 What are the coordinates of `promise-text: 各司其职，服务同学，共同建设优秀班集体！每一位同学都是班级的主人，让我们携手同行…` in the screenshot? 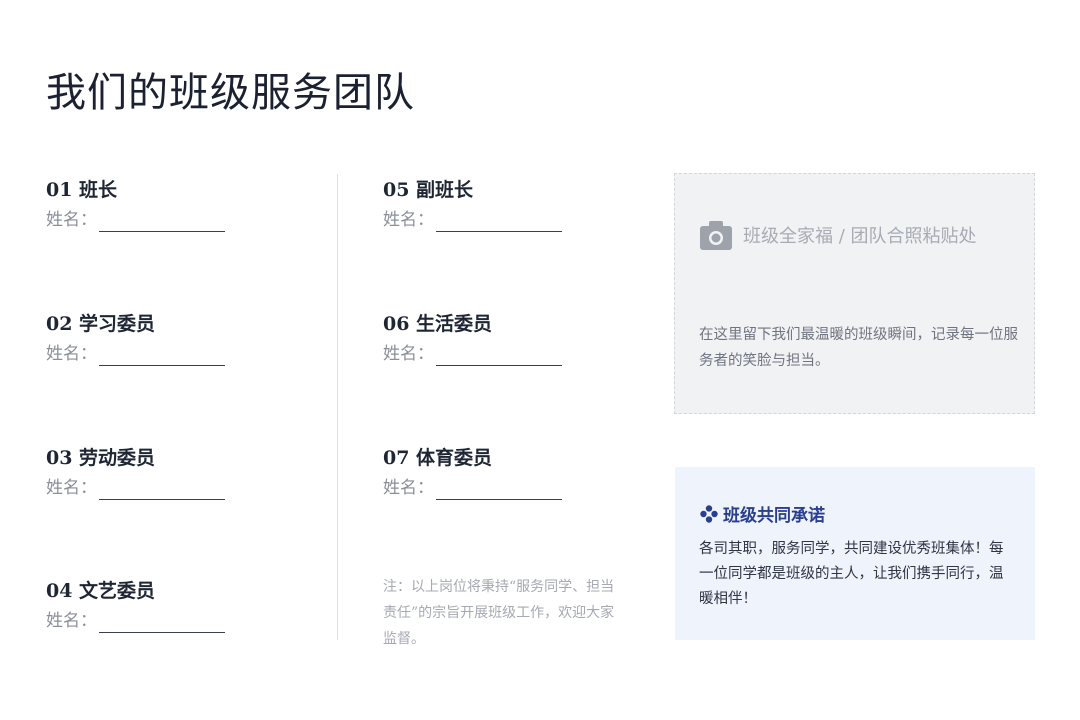 It's located at (851, 574).